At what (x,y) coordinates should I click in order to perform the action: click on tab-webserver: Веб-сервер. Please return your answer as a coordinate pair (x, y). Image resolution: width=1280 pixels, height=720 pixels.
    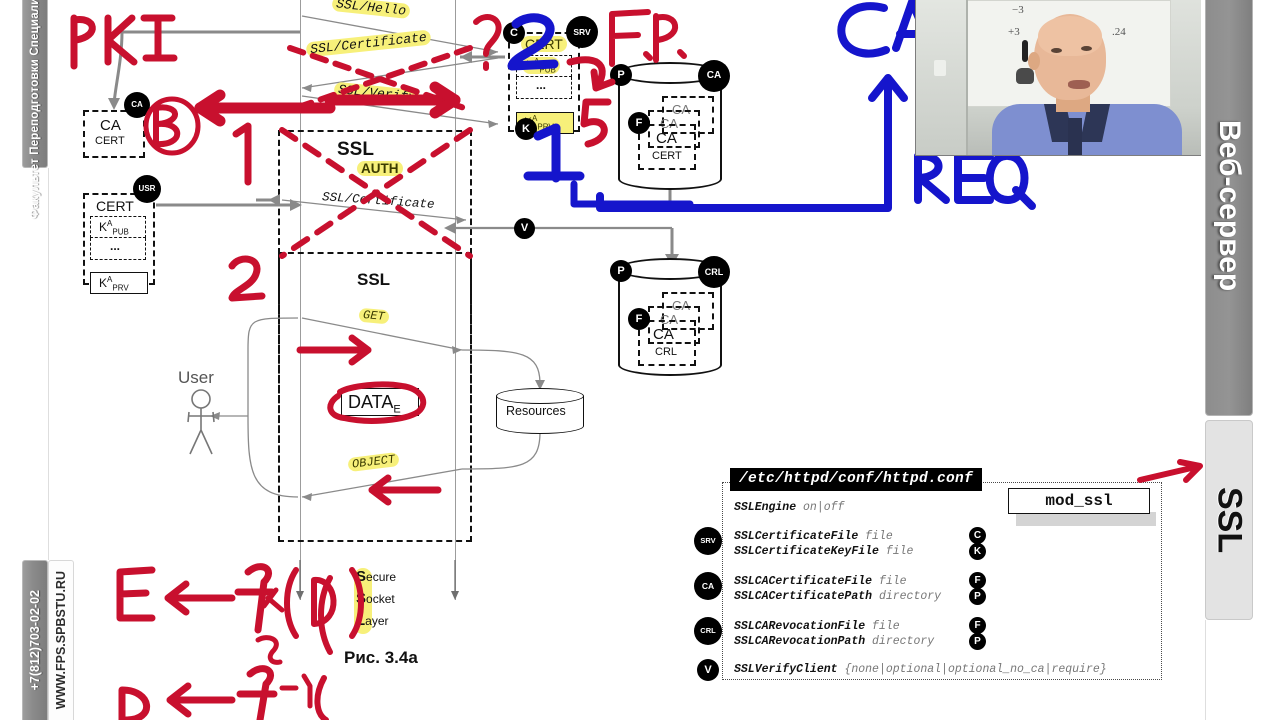
    Looking at the image, I should click on (1229, 208).